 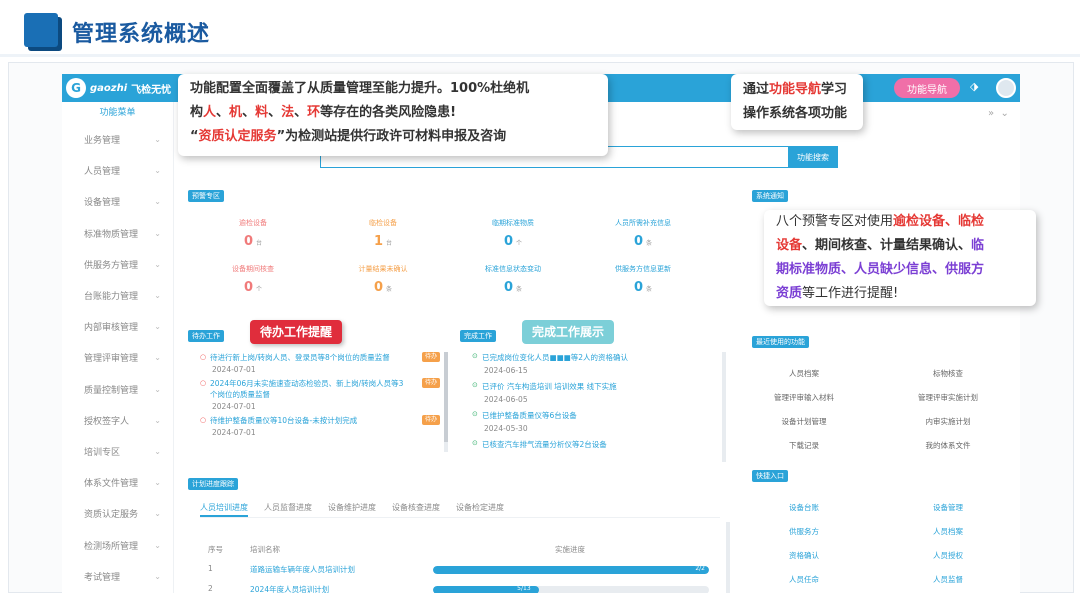 What do you see at coordinates (643, 279) in the screenshot?
I see `warning-cell: 供服务方信息更新 0 条` at bounding box center [643, 279].